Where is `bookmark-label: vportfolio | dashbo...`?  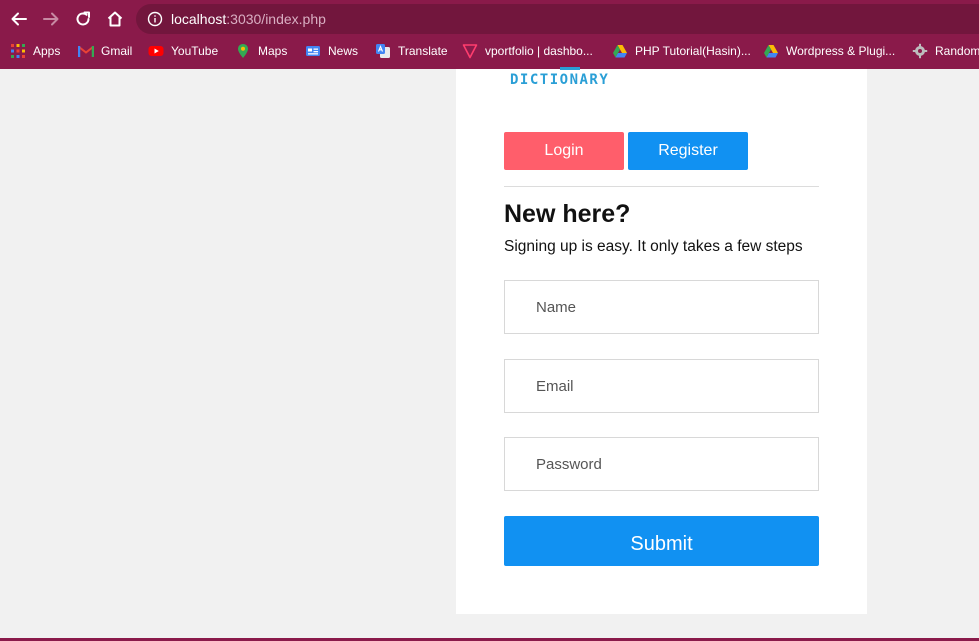 bookmark-label: vportfolio | dashbo... is located at coordinates (539, 51).